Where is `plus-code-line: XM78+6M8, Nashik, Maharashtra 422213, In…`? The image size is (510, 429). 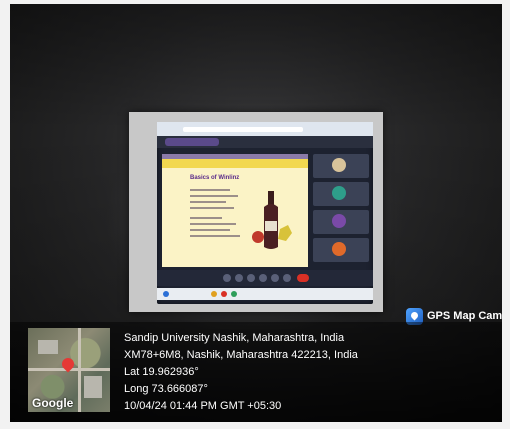 plus-code-line: XM78+6M8, Nashik, Maharashtra 422213, In… is located at coordinates (241, 355).